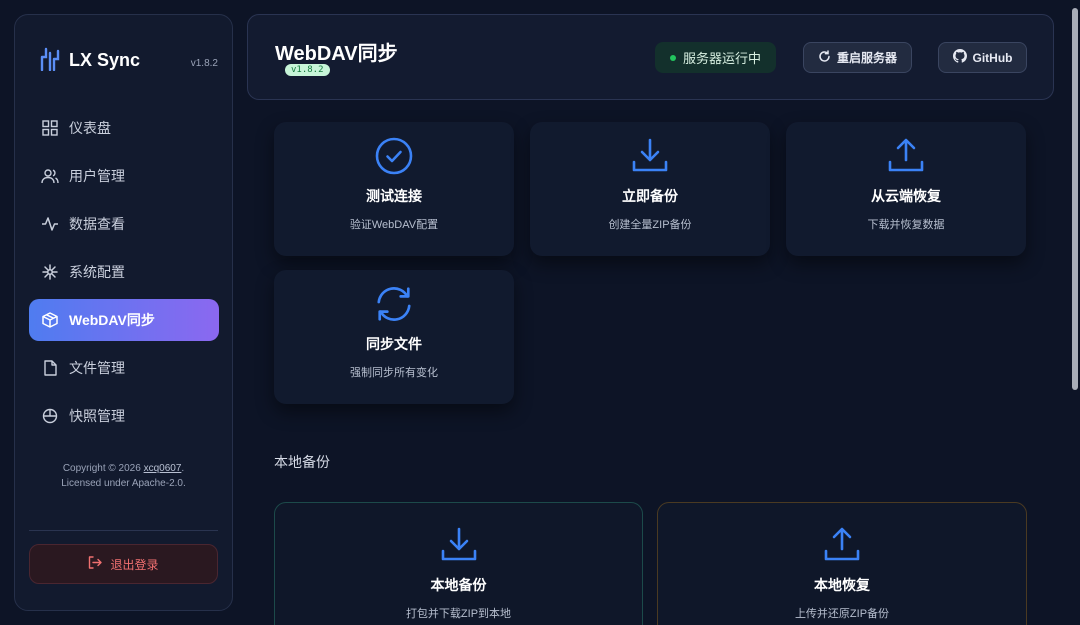 The image size is (1080, 625). I want to click on brand: LX Sync, so click(89, 60).